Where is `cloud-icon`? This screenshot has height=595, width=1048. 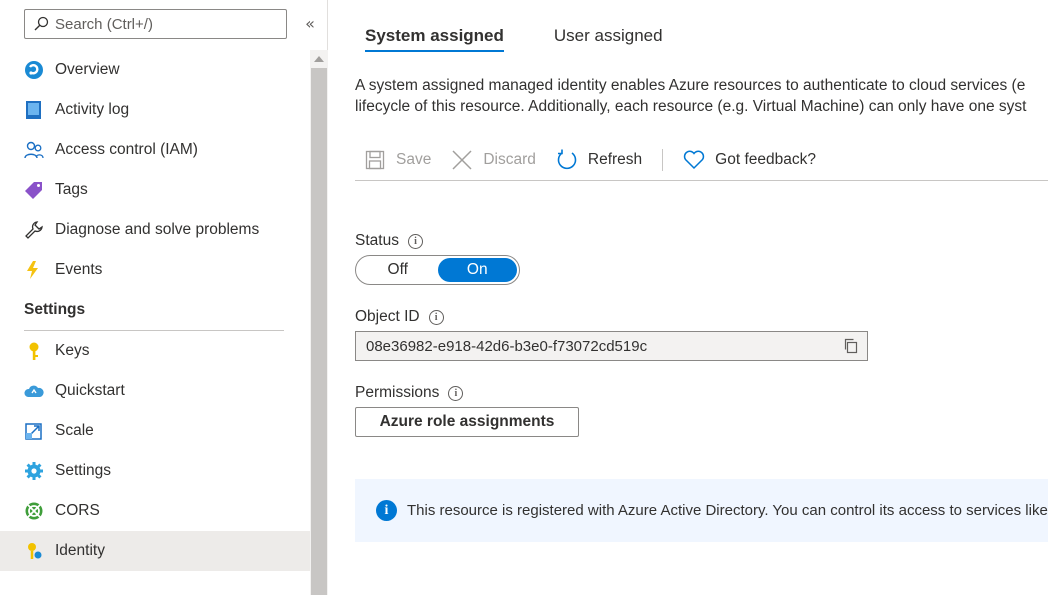 cloud-icon is located at coordinates (34, 391).